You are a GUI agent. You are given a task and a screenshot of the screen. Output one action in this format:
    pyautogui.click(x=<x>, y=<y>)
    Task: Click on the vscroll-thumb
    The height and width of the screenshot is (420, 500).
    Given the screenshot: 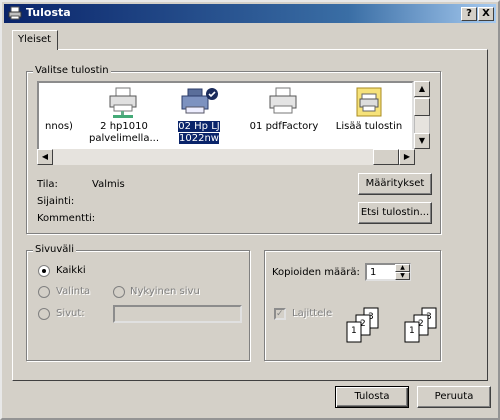 What is the action you would take?
    pyautogui.click(x=422, y=107)
    